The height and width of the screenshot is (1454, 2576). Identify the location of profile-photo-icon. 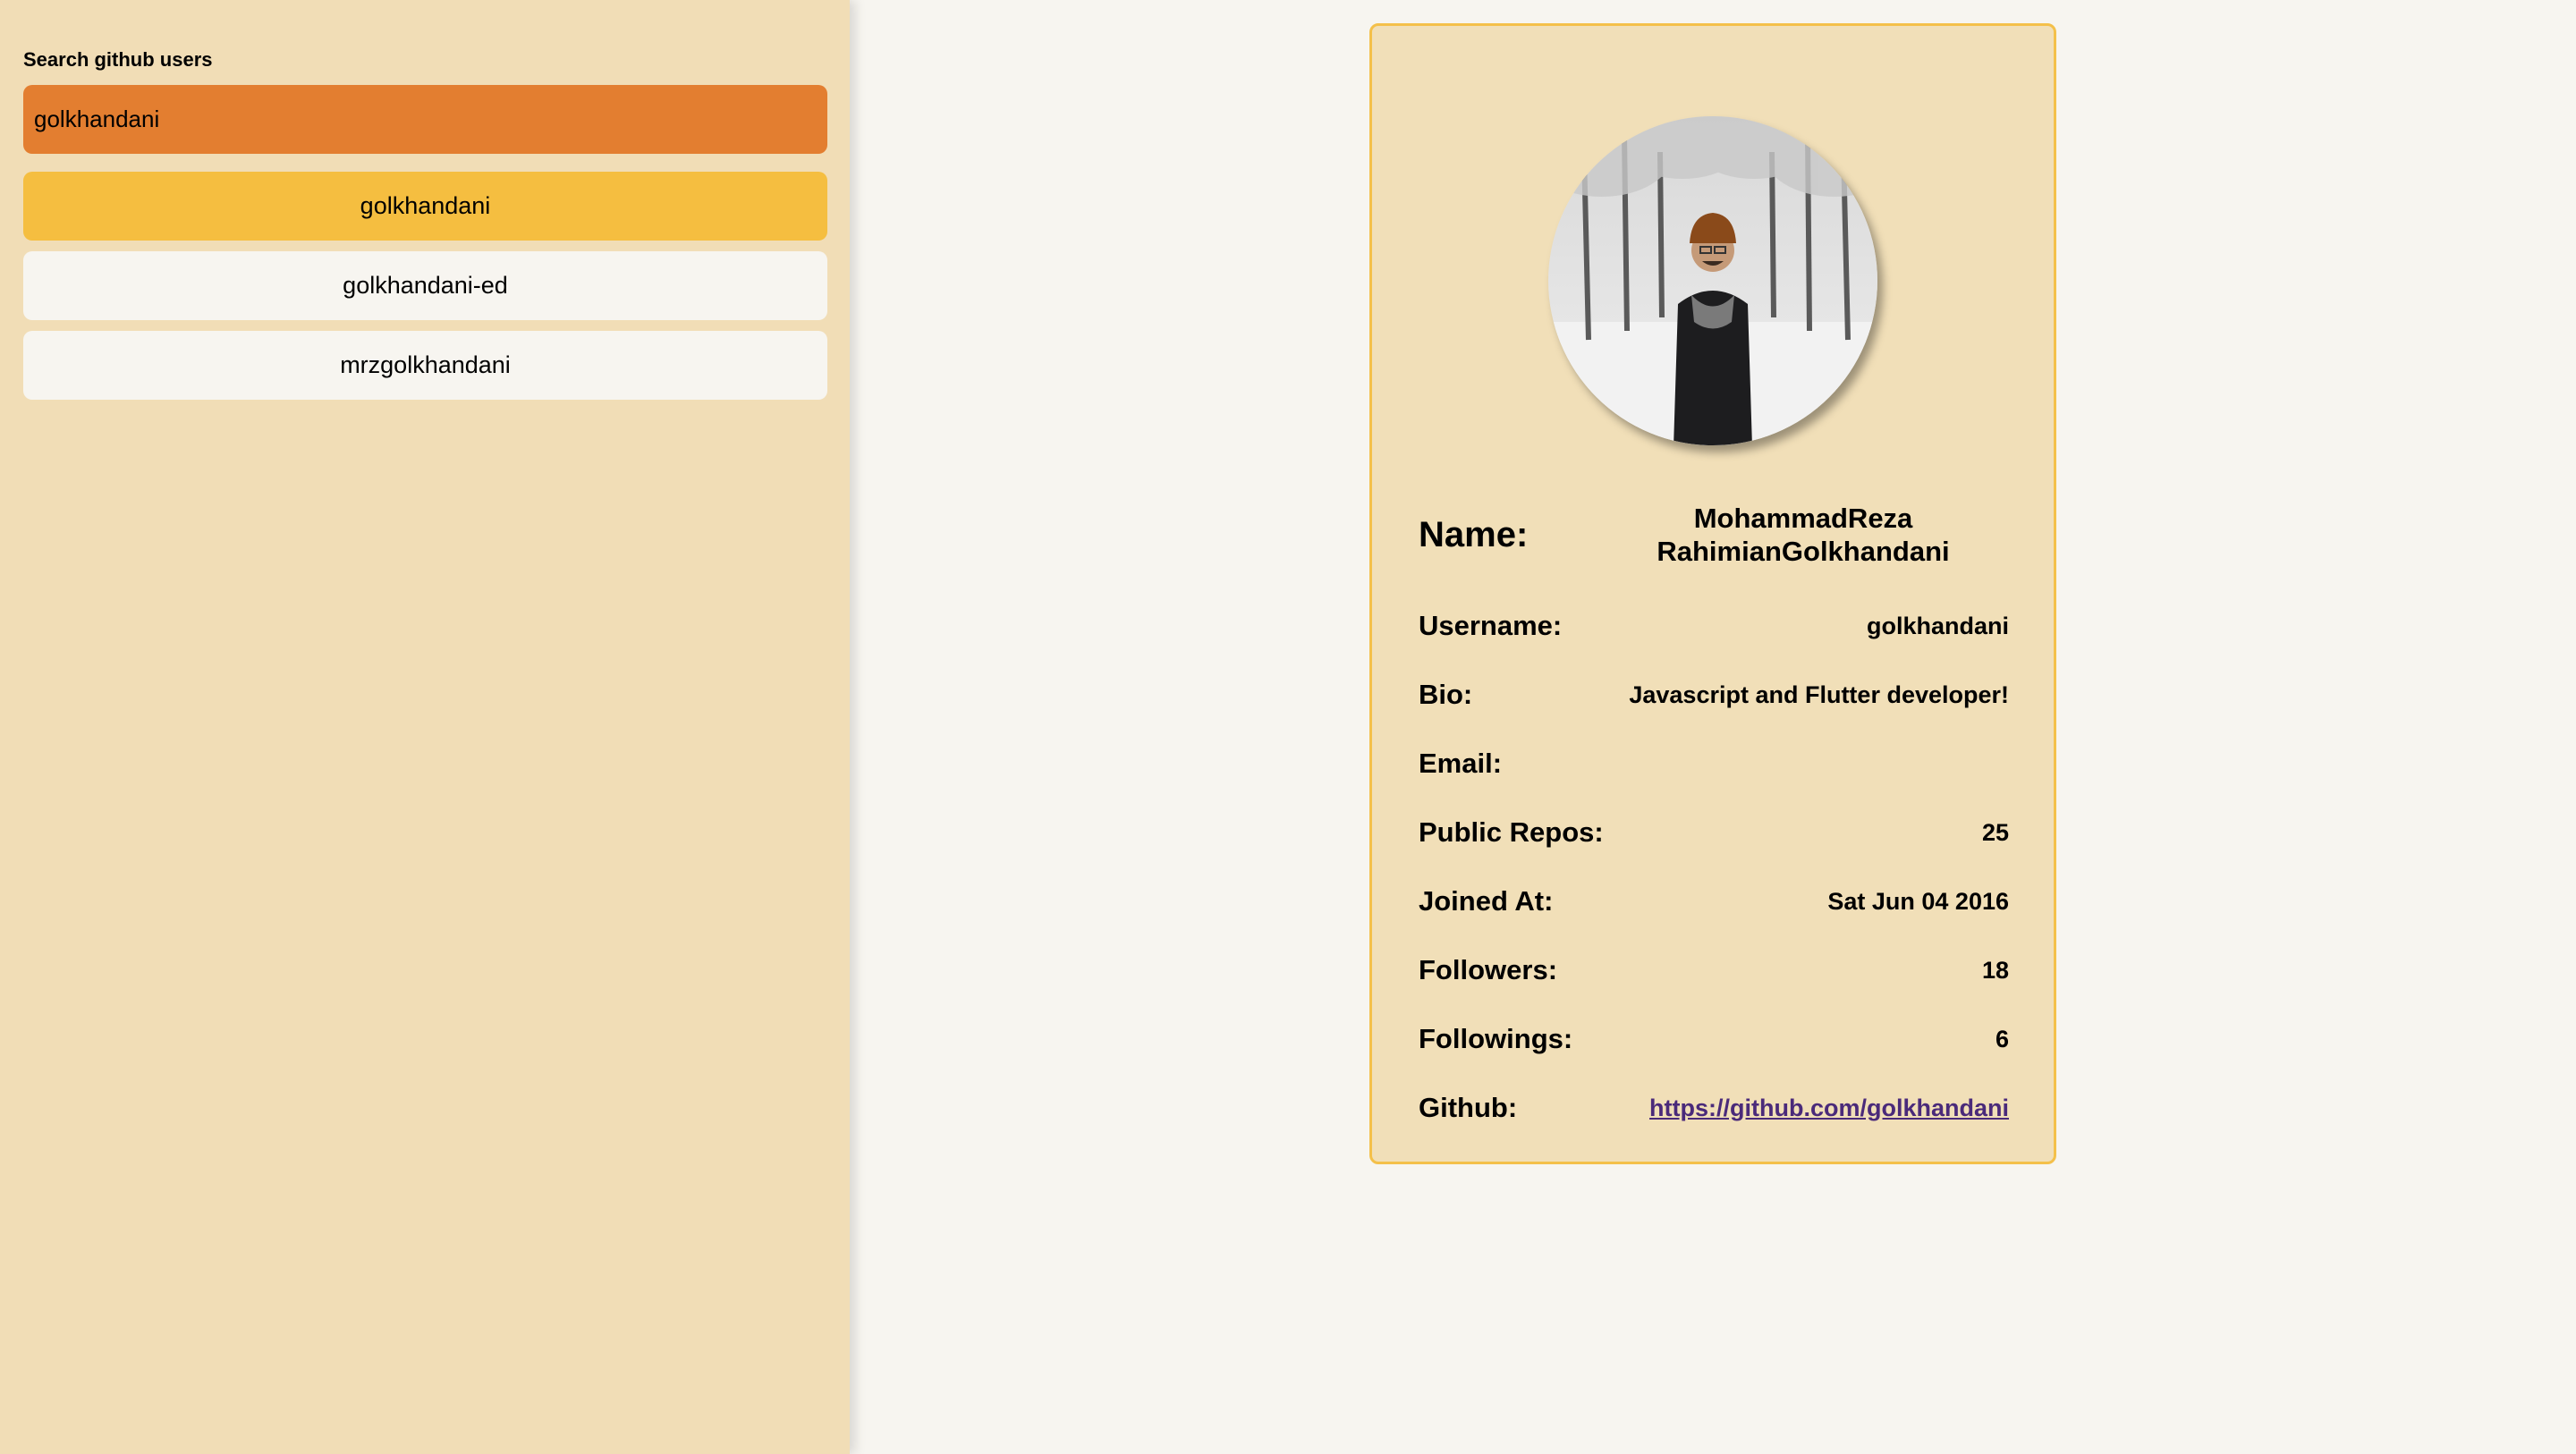
(1712, 280).